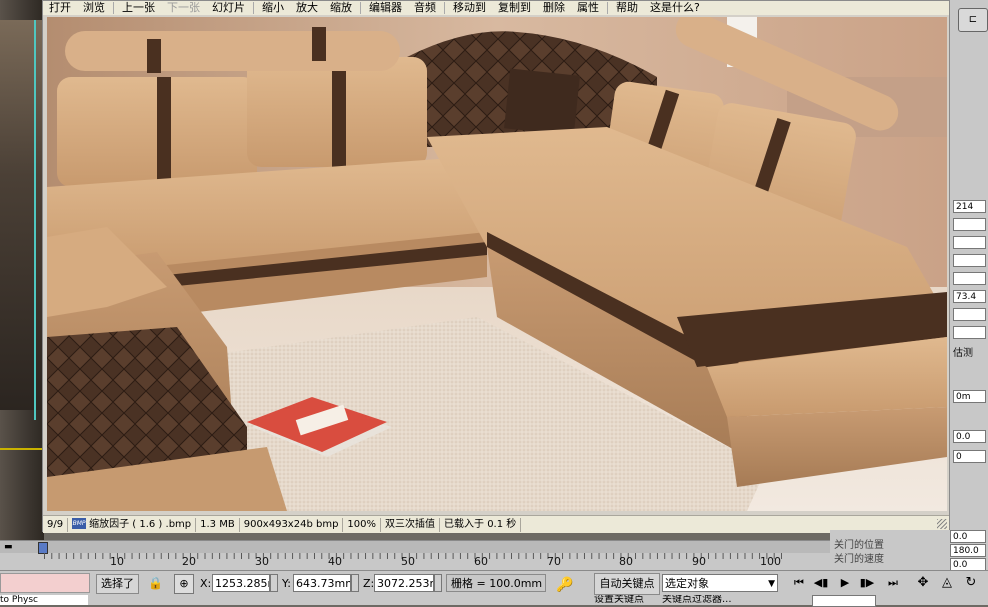 The width and height of the screenshot is (988, 607). I want to click on maxscript-listener-mini, so click(45, 583).